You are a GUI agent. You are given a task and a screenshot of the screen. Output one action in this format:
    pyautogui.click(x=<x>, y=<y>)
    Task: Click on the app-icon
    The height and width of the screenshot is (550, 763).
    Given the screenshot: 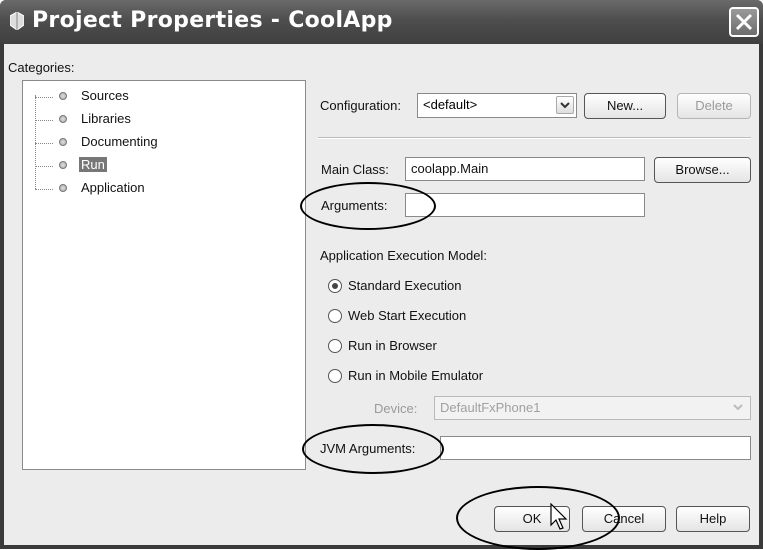 What is the action you would take?
    pyautogui.click(x=17, y=21)
    